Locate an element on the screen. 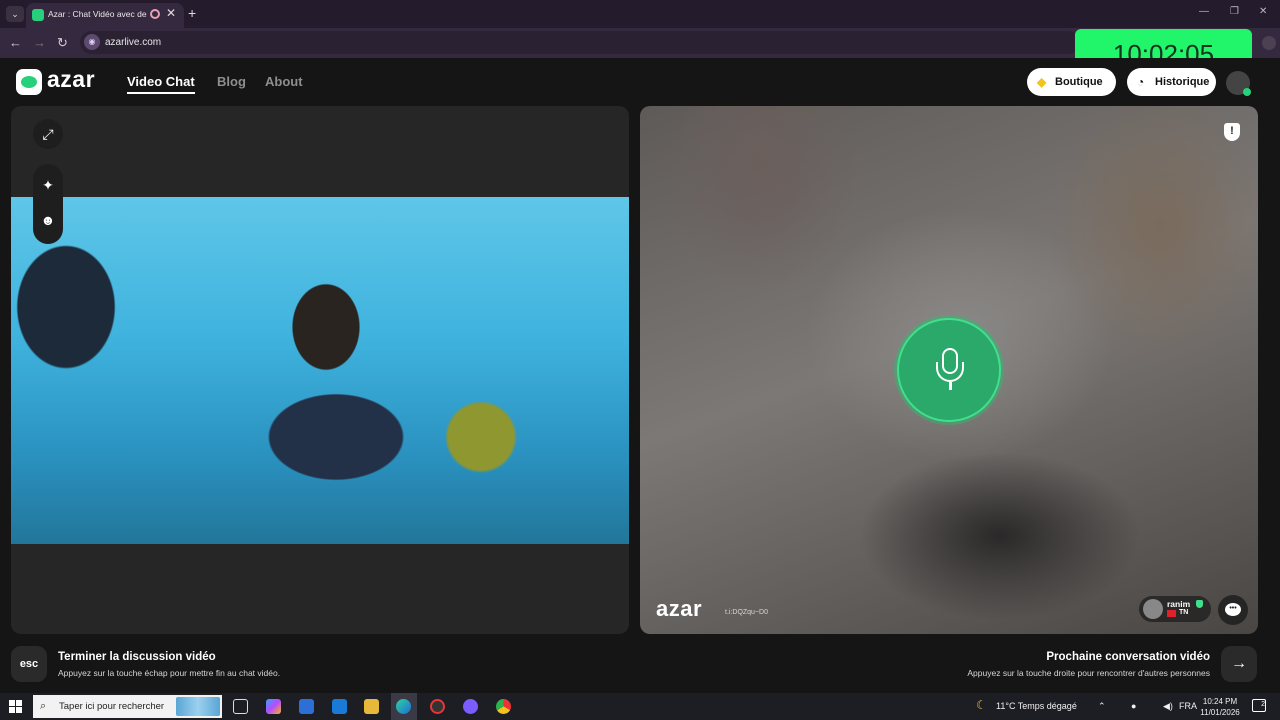  moon-weather-icon: ☾ is located at coordinates (981, 705).